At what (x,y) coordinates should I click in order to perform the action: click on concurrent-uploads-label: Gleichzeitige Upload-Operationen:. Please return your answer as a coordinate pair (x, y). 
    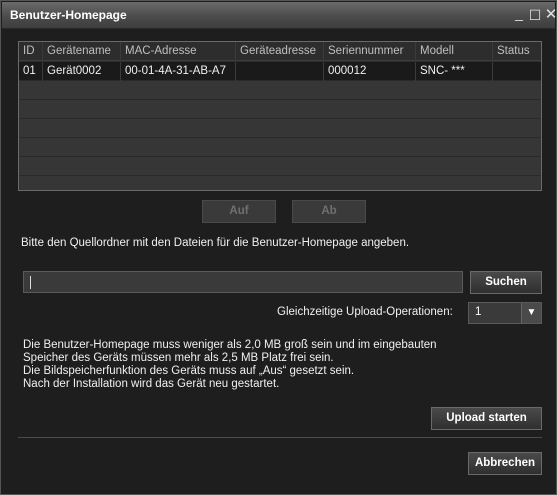
    Looking at the image, I should click on (365, 312).